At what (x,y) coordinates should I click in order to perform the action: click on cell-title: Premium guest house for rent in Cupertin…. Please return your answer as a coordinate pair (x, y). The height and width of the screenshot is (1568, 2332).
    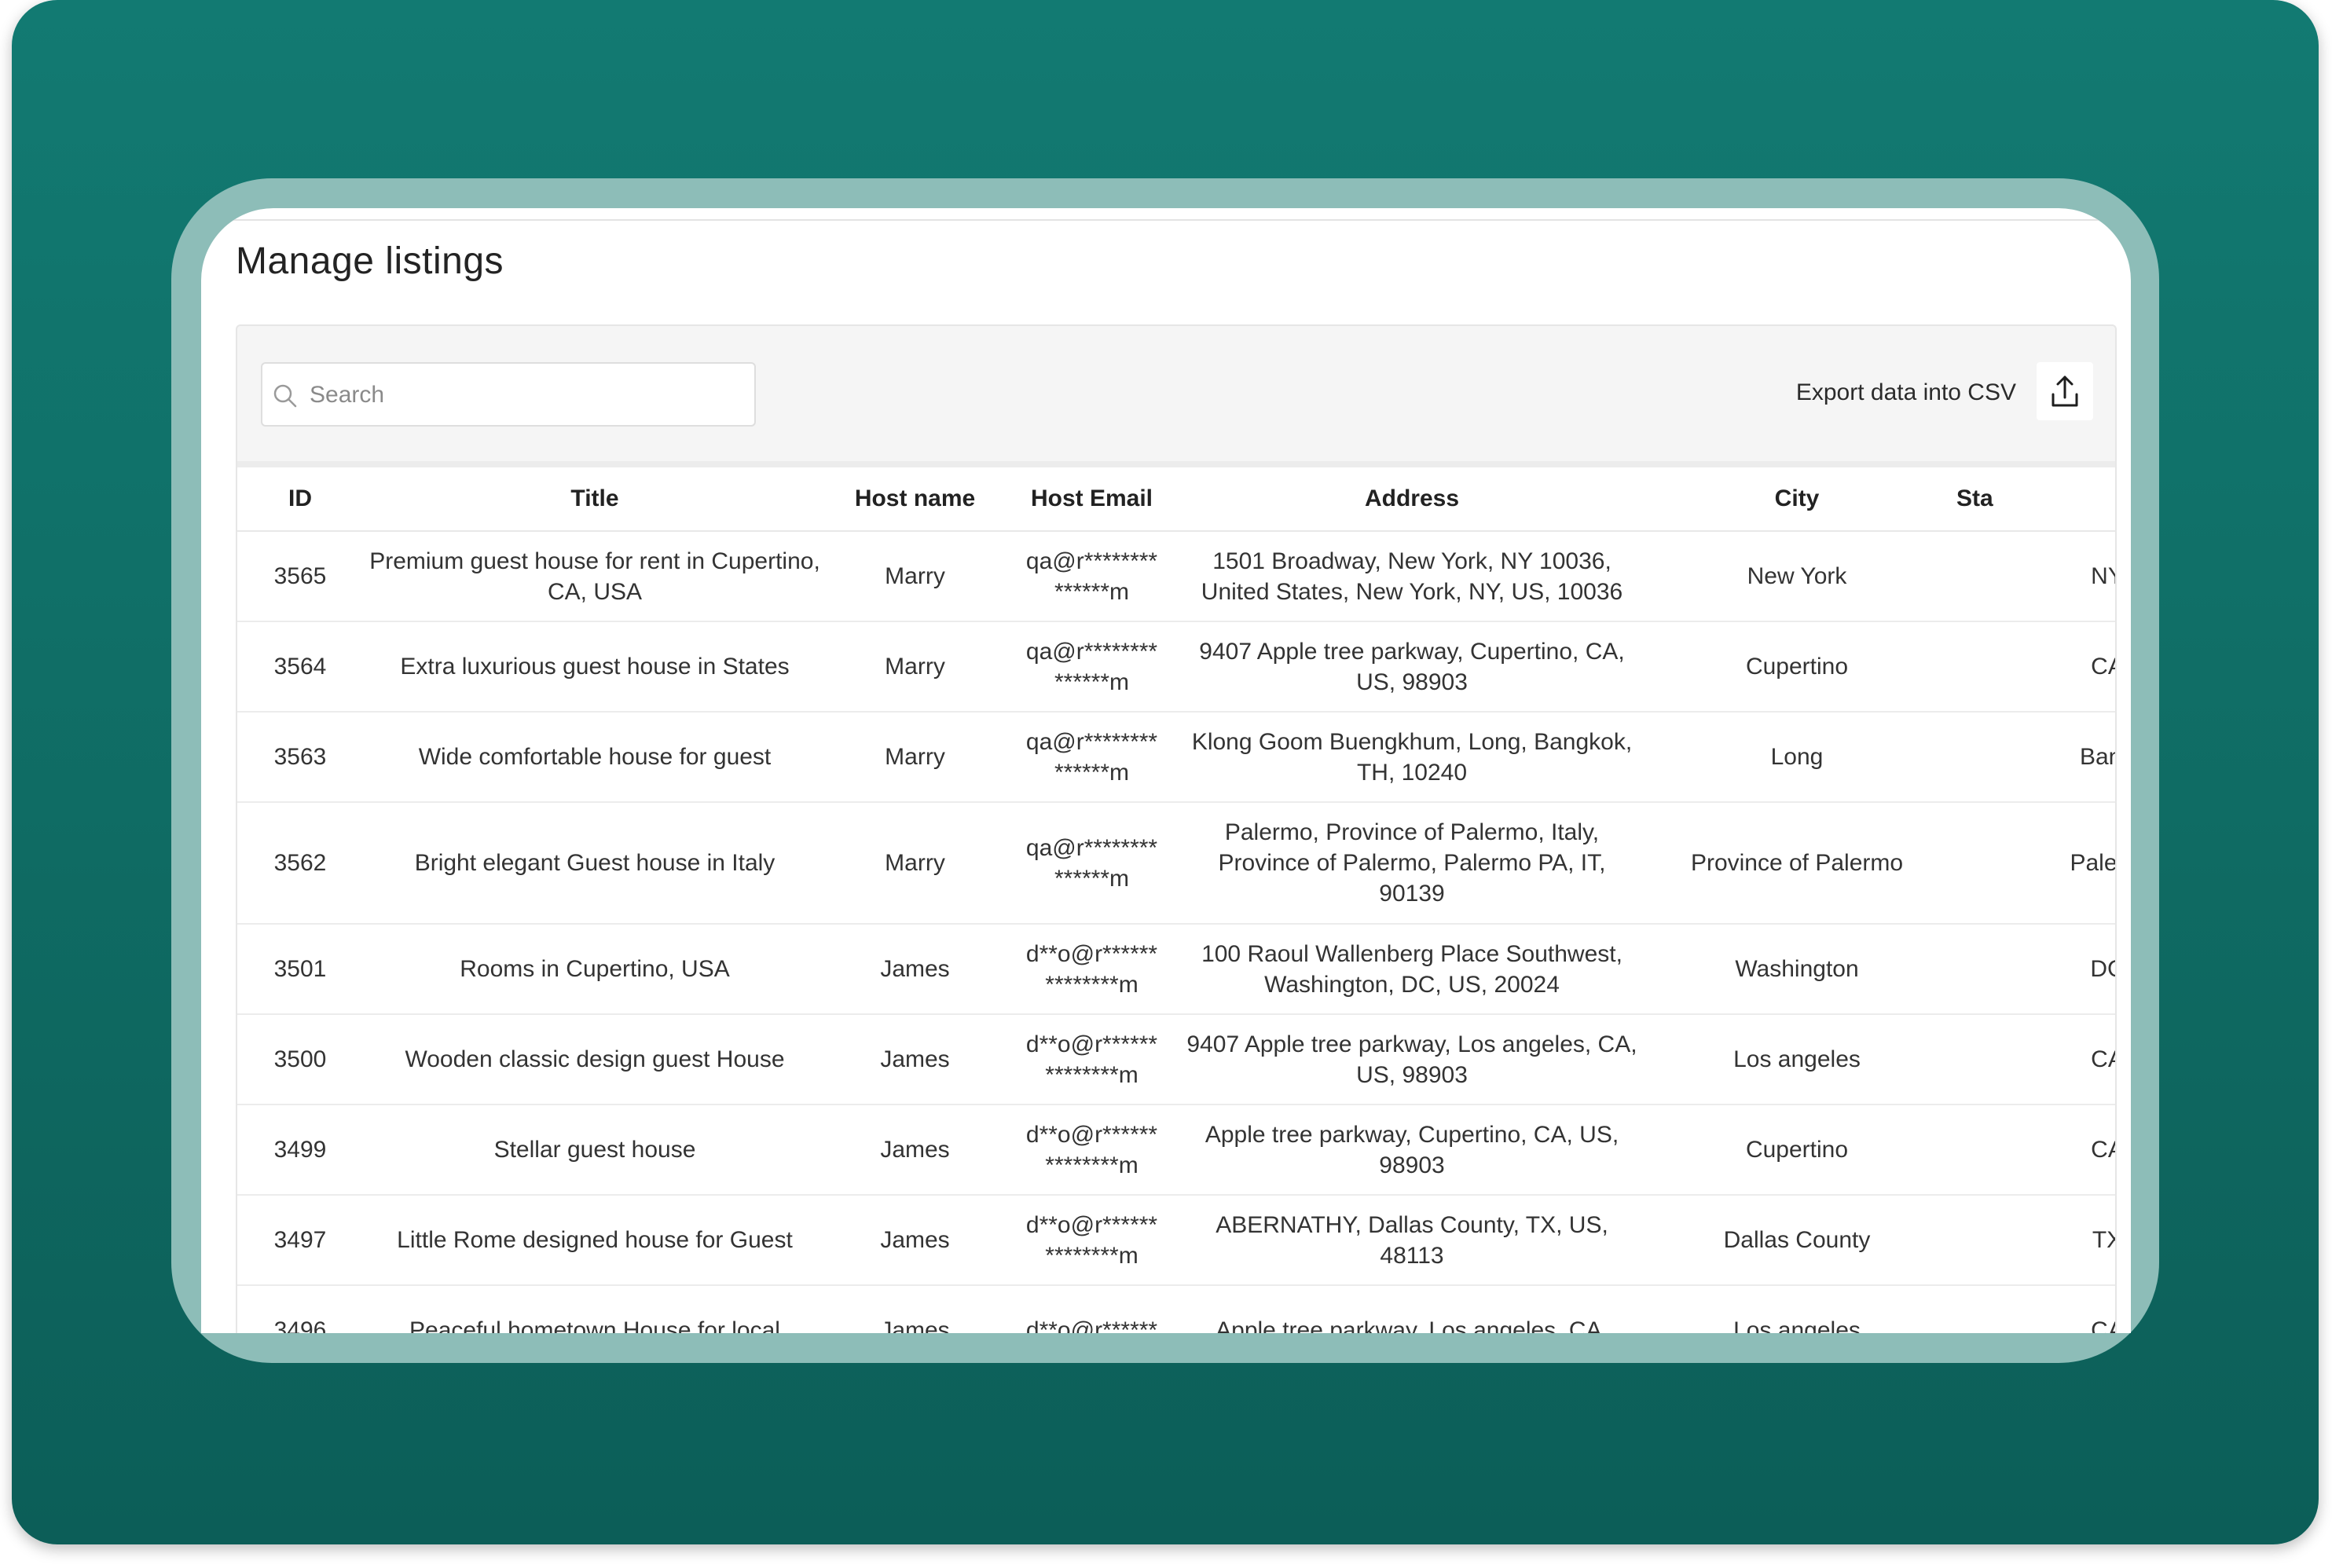
    Looking at the image, I should click on (595, 577).